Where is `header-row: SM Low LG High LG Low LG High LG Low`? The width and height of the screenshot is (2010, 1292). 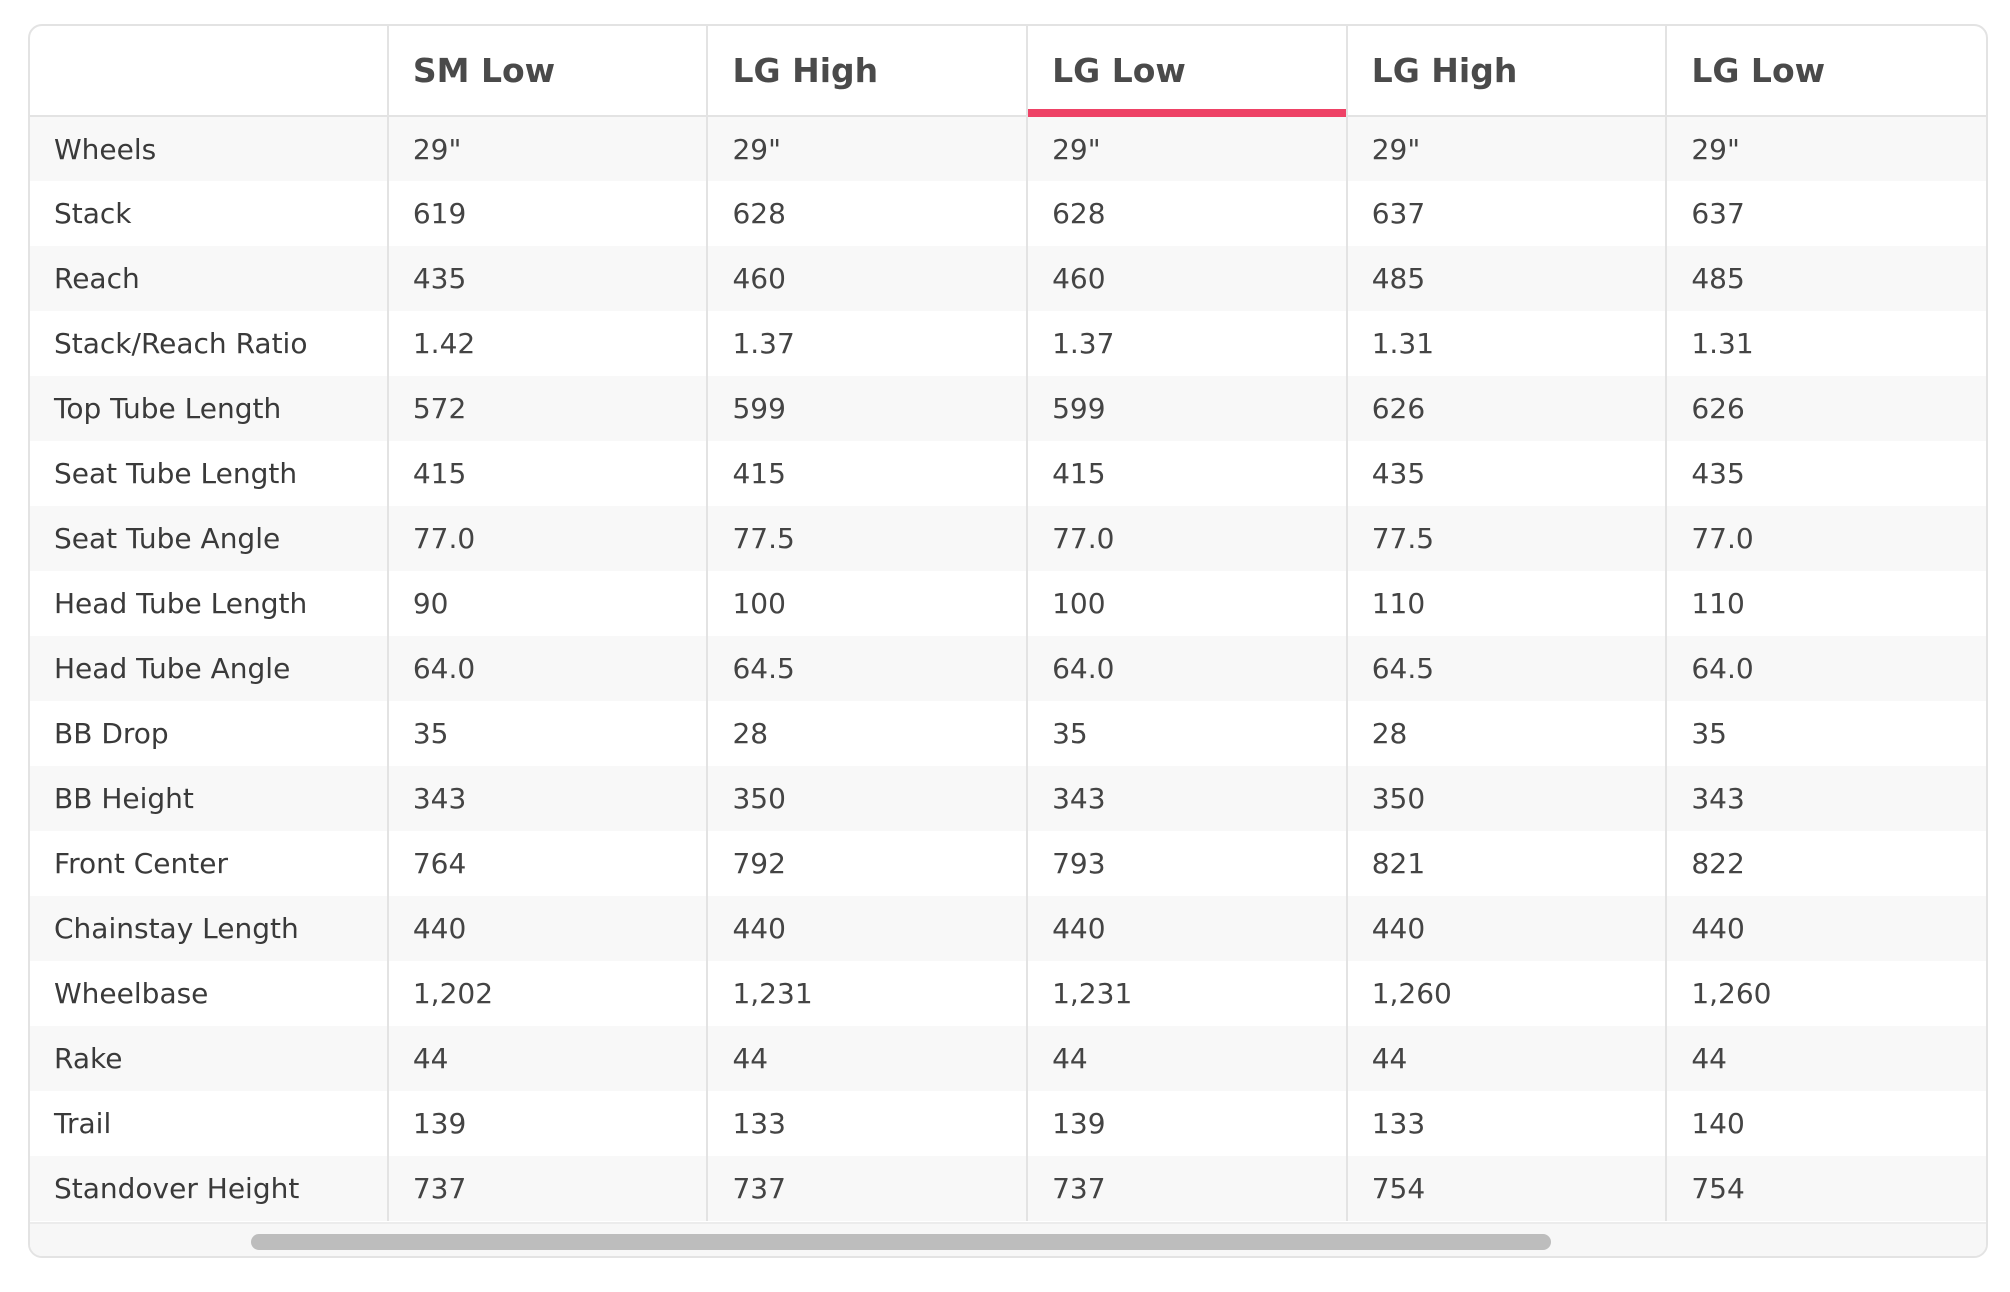 header-row: SM Low LG High LG Low LG High LG Low is located at coordinates (1008, 71).